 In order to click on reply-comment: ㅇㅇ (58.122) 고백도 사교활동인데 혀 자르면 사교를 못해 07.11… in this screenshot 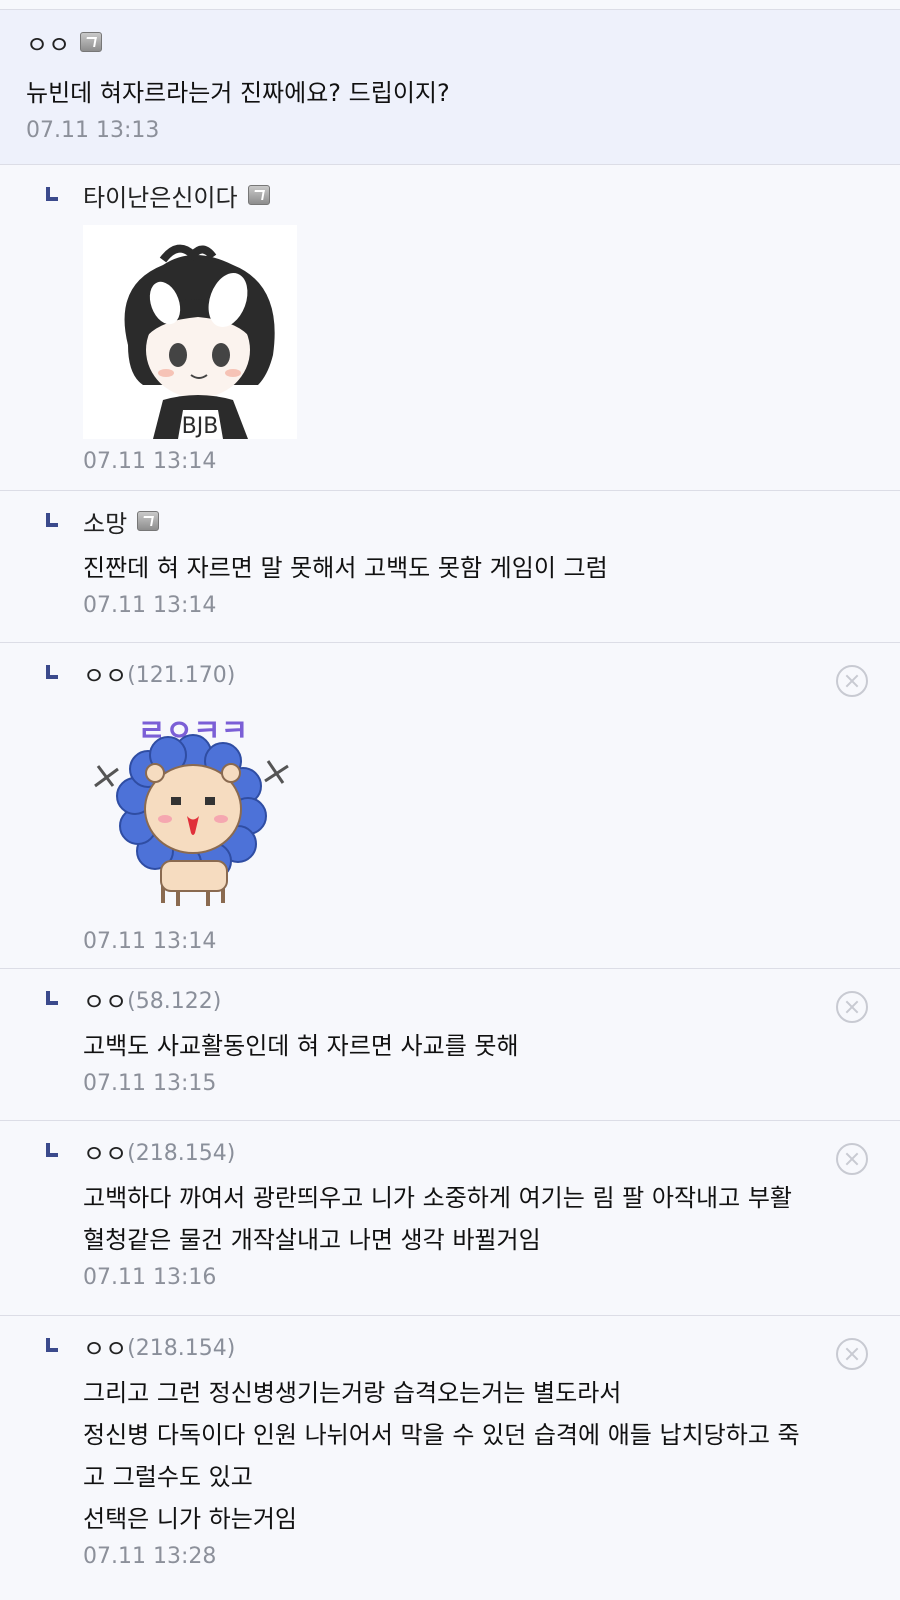, I will do `click(450, 1045)`.